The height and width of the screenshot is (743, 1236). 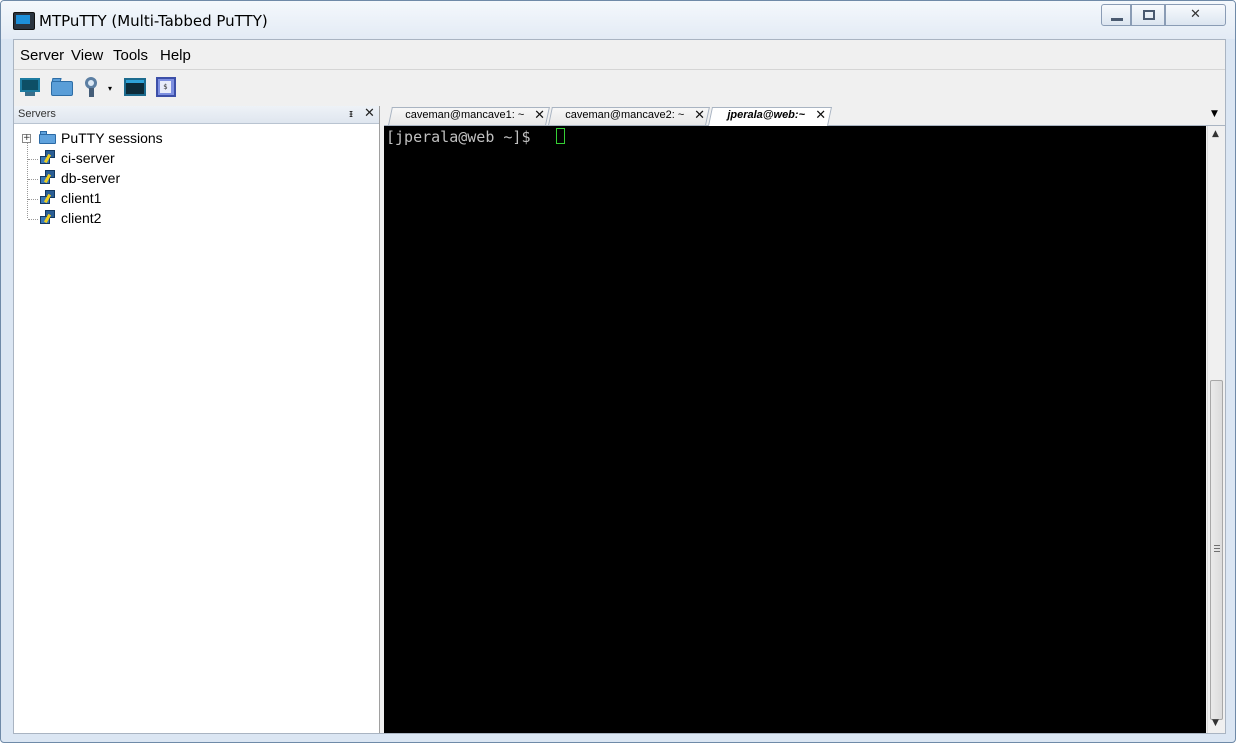 I want to click on monitor-stand, so click(x=30, y=94).